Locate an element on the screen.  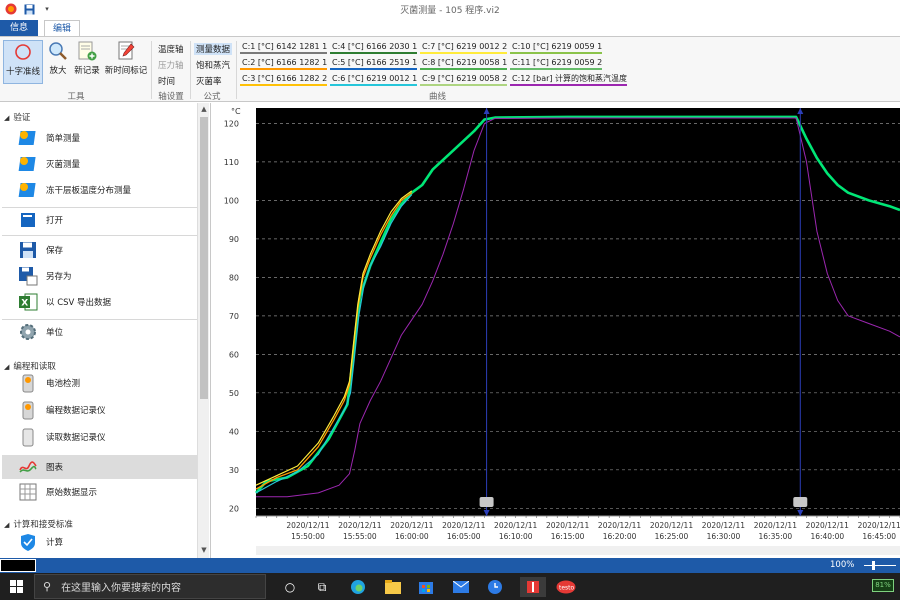
new-time-marker-label: 新时间标记 is located at coordinates (126, 71).